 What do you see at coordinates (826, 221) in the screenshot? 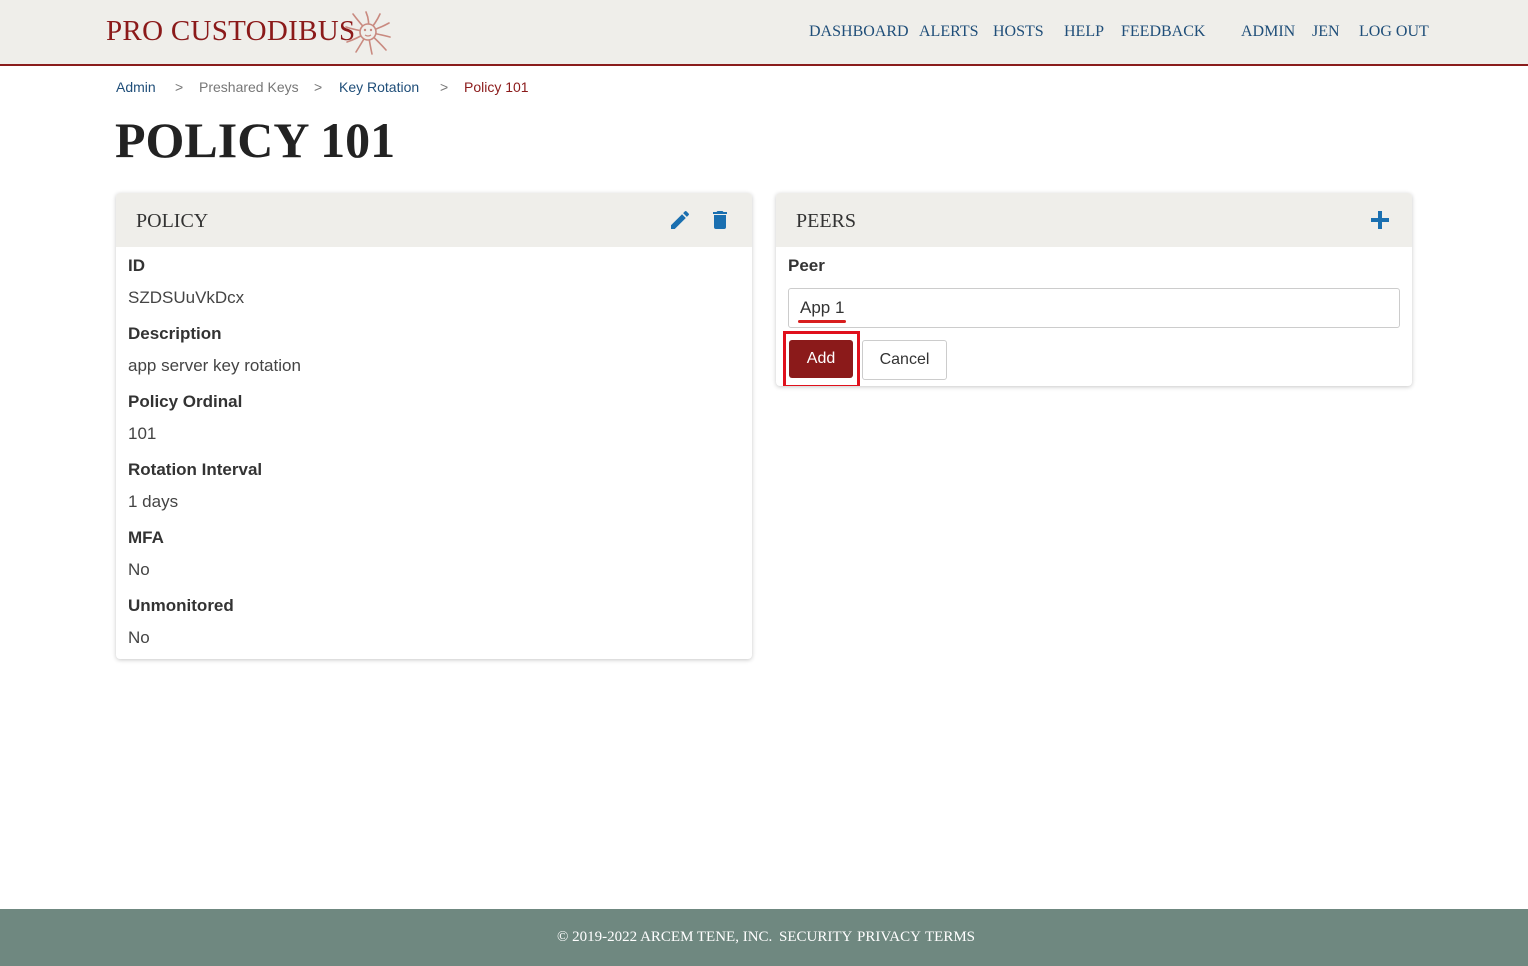
I see `peers-card-title: PEERS` at bounding box center [826, 221].